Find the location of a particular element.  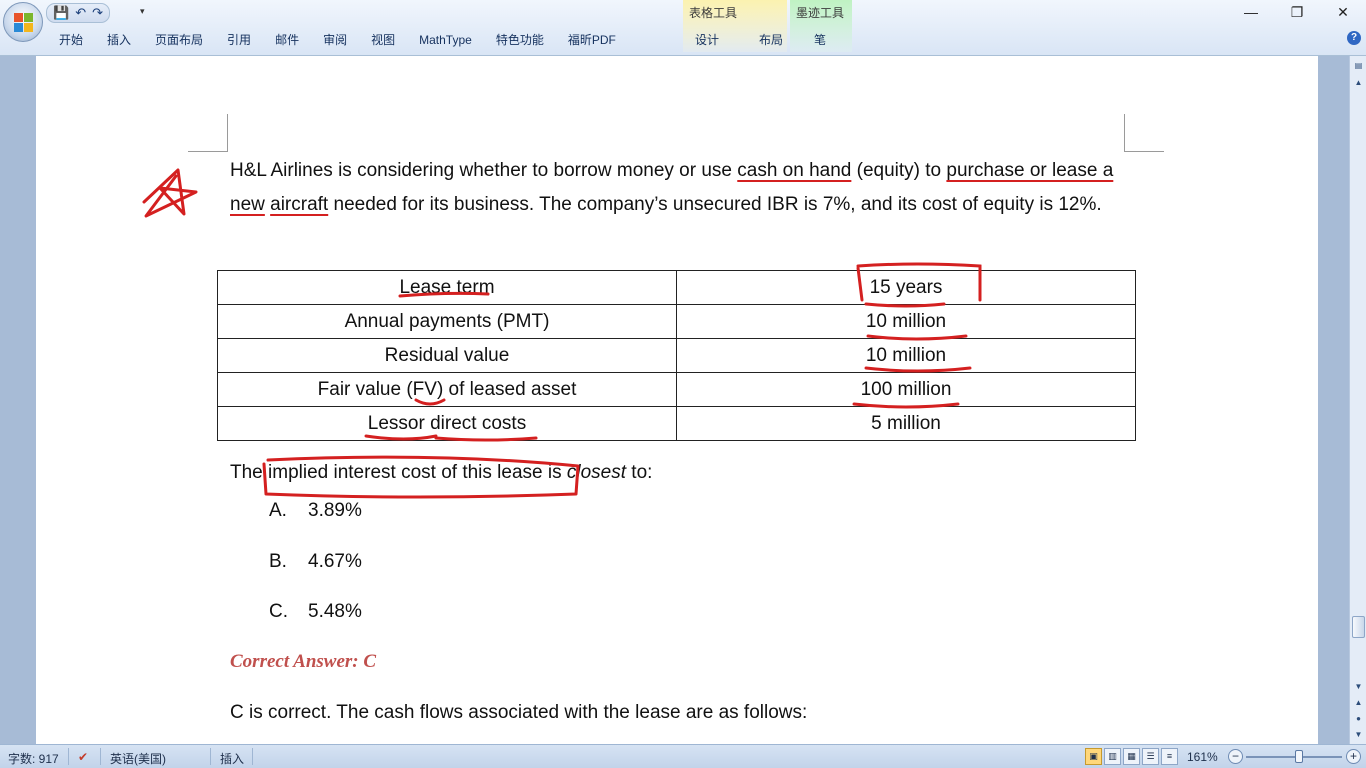

vertical-scrollbar: ▤ ▲ ▼ ▲ ● ▼ is located at coordinates (1357, 400).